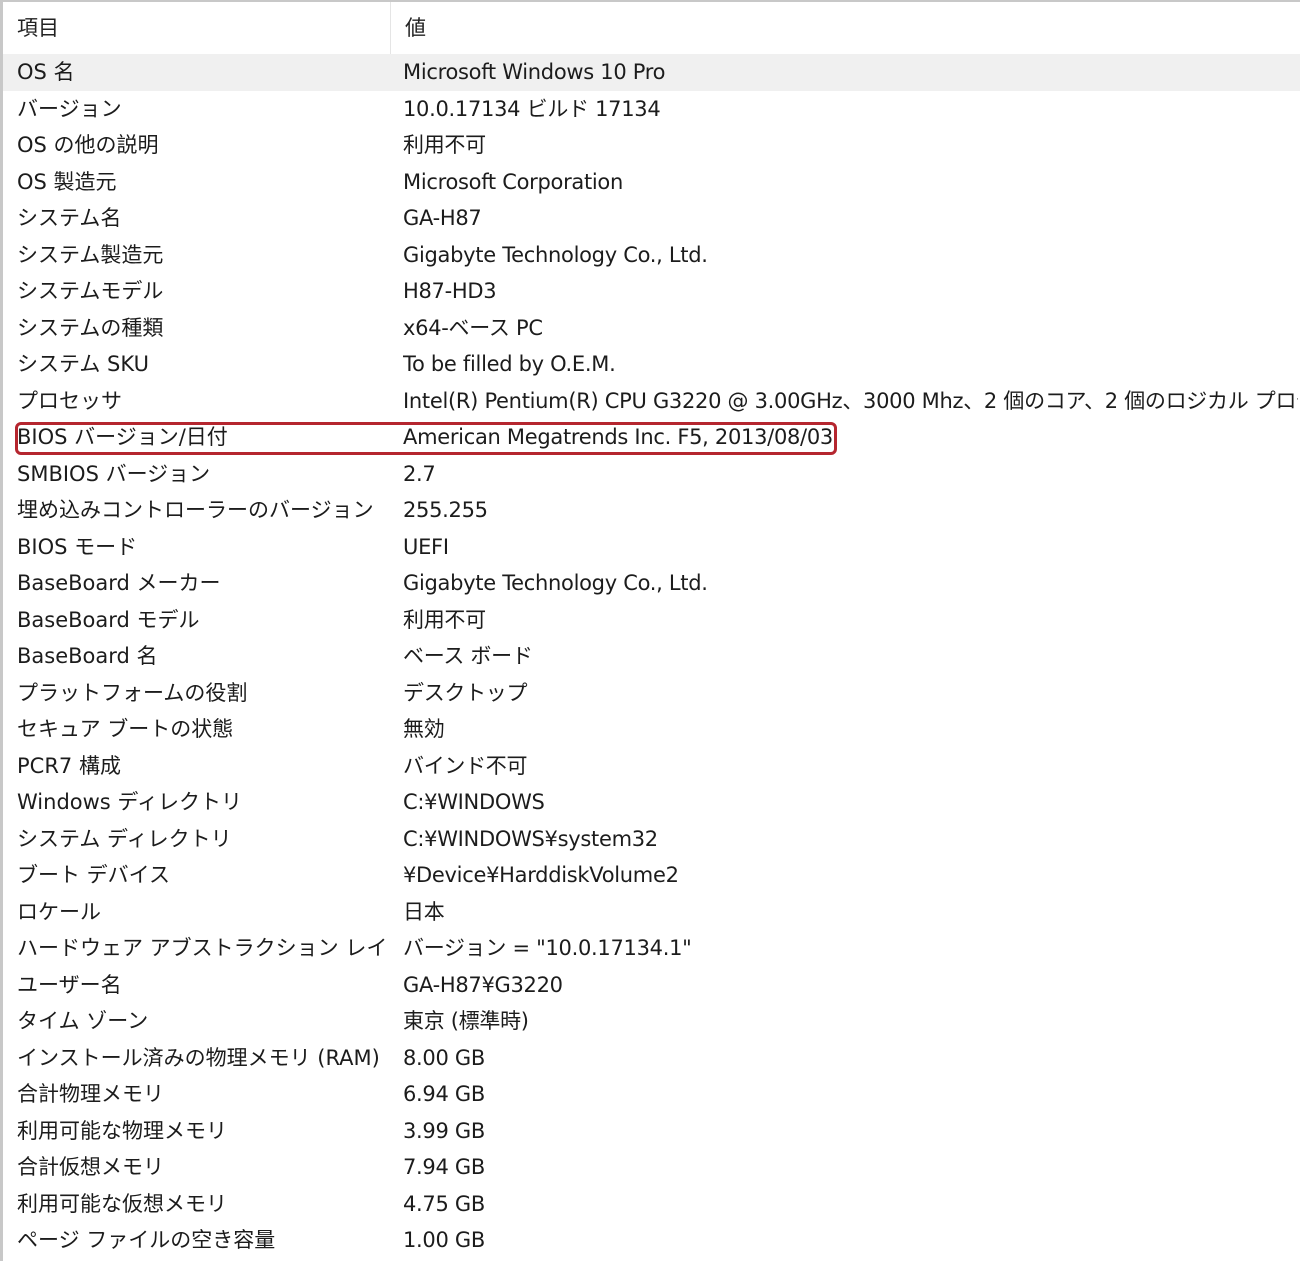  What do you see at coordinates (196, 28) in the screenshot?
I see `column-header-item: 項目` at bounding box center [196, 28].